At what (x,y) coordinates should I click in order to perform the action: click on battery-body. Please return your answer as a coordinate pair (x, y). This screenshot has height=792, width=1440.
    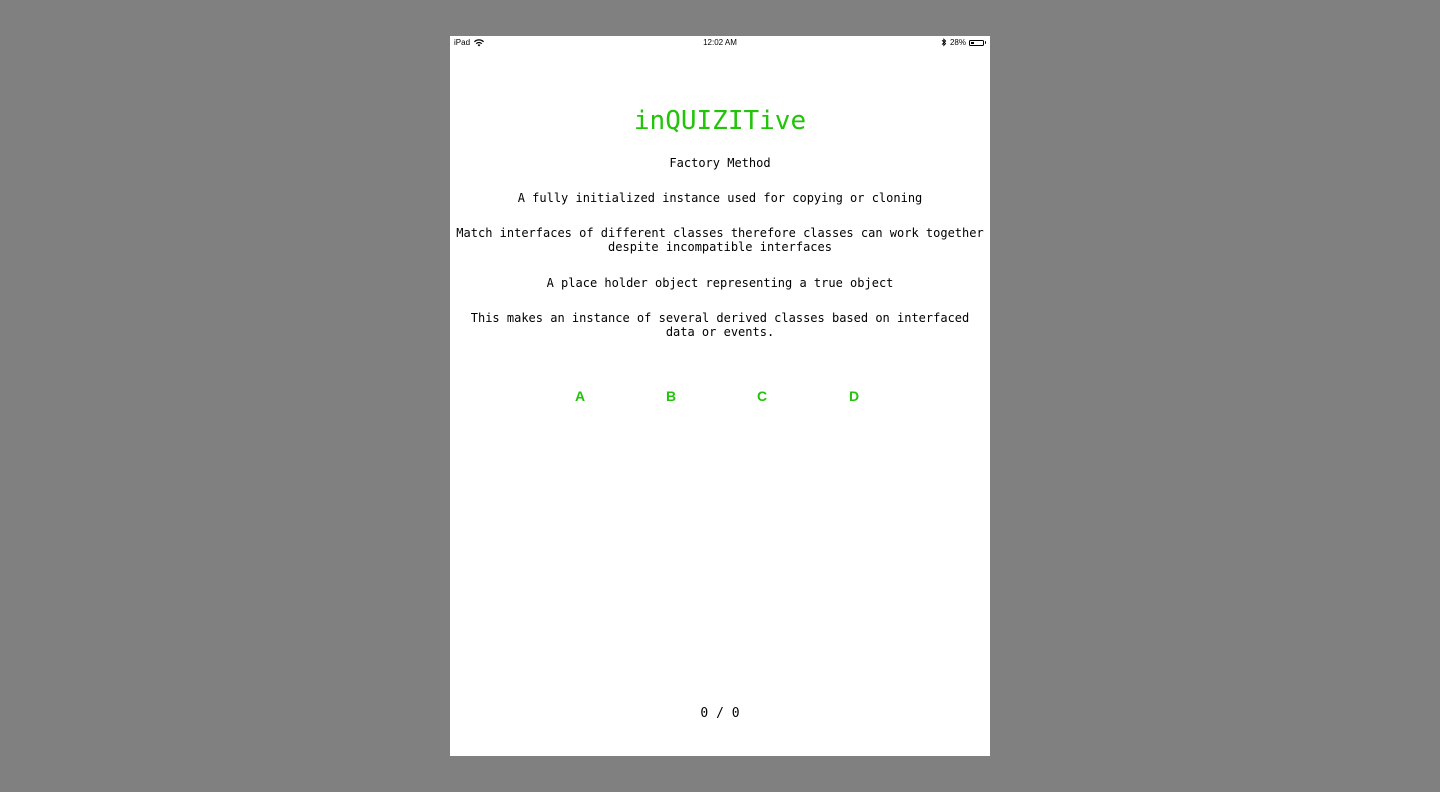
    Looking at the image, I should click on (976, 42).